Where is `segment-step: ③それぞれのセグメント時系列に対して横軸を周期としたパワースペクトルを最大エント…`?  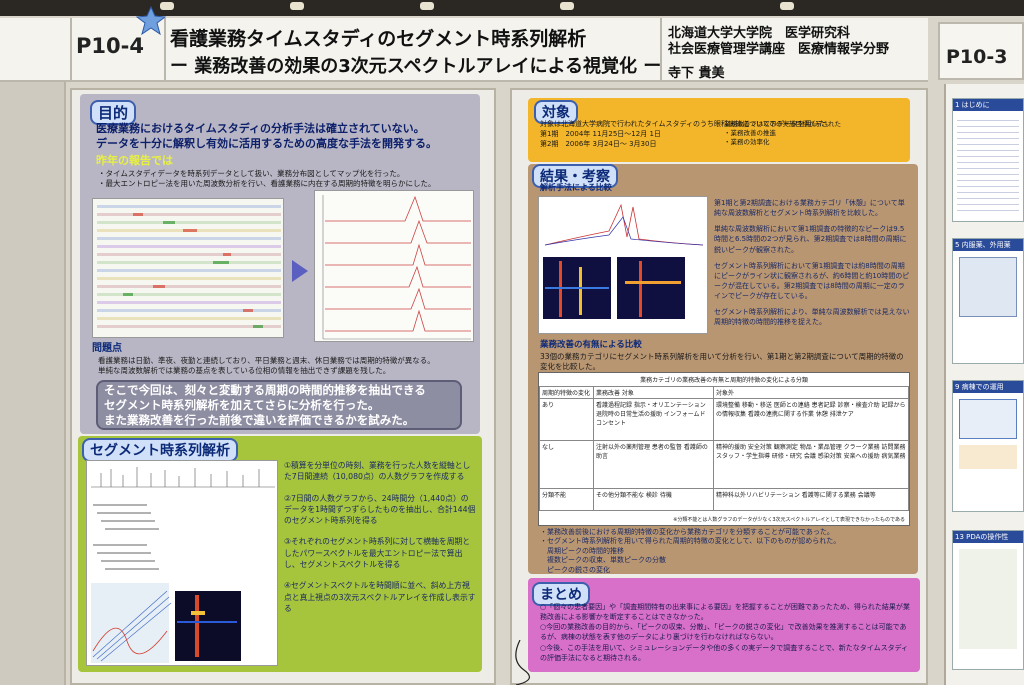 segment-step: ③それぞれのセグメント時系列に対して横軸を周期としたパワースペクトルを最大エント… is located at coordinates (377, 553).